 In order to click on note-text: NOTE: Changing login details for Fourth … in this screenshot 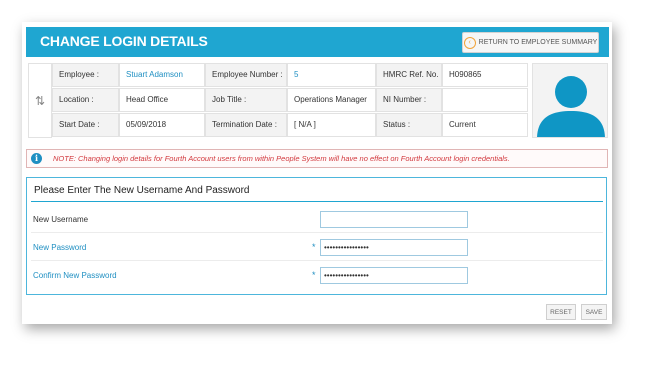, I will do `click(281, 158)`.